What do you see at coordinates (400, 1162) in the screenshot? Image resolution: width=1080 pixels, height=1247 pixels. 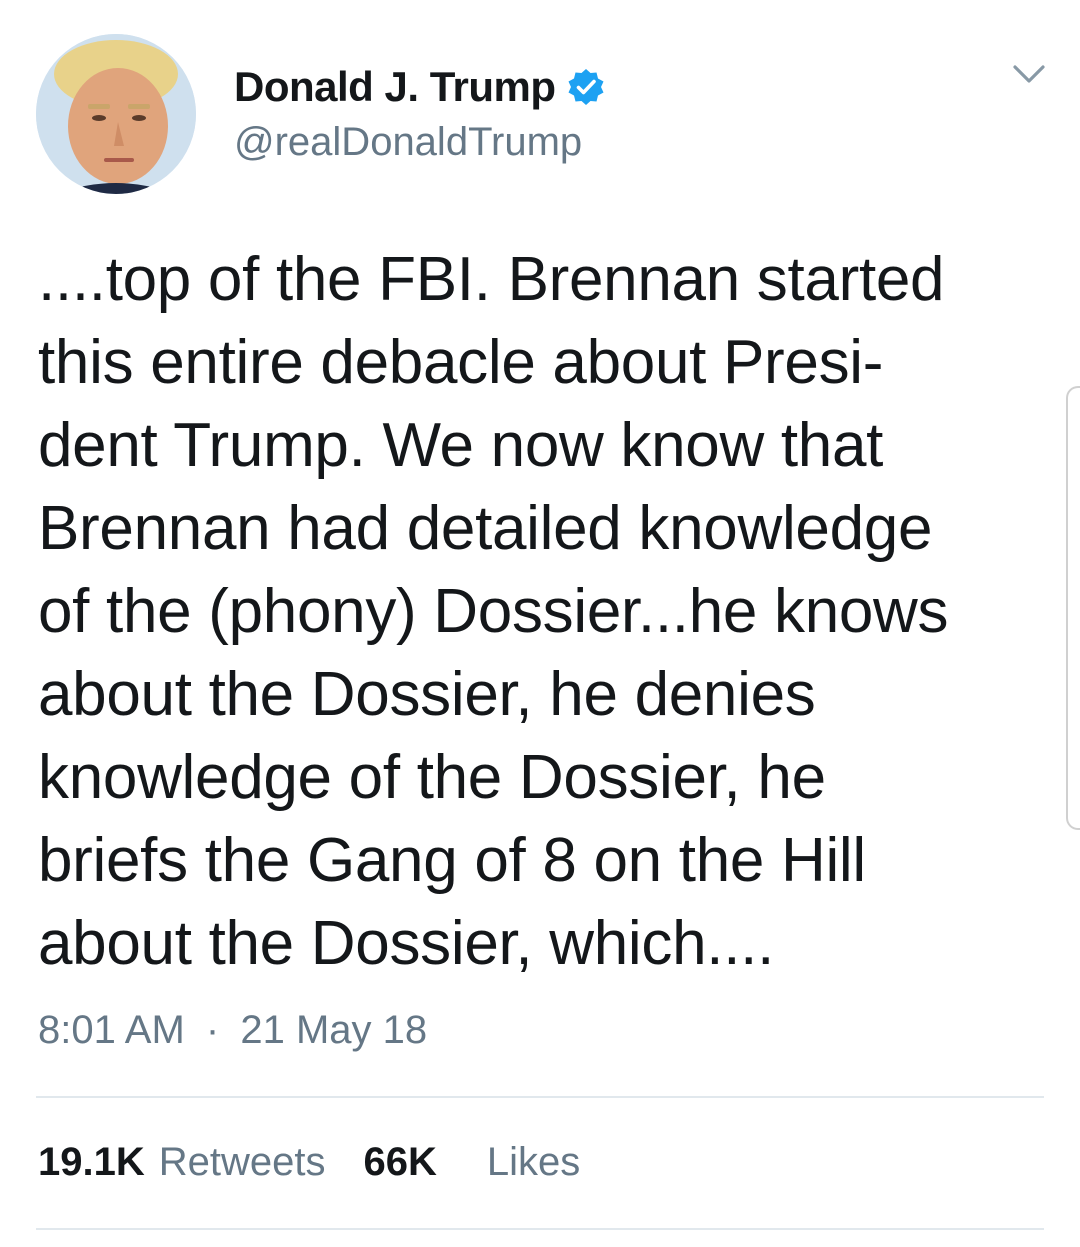 I see `likes-count: 66K` at bounding box center [400, 1162].